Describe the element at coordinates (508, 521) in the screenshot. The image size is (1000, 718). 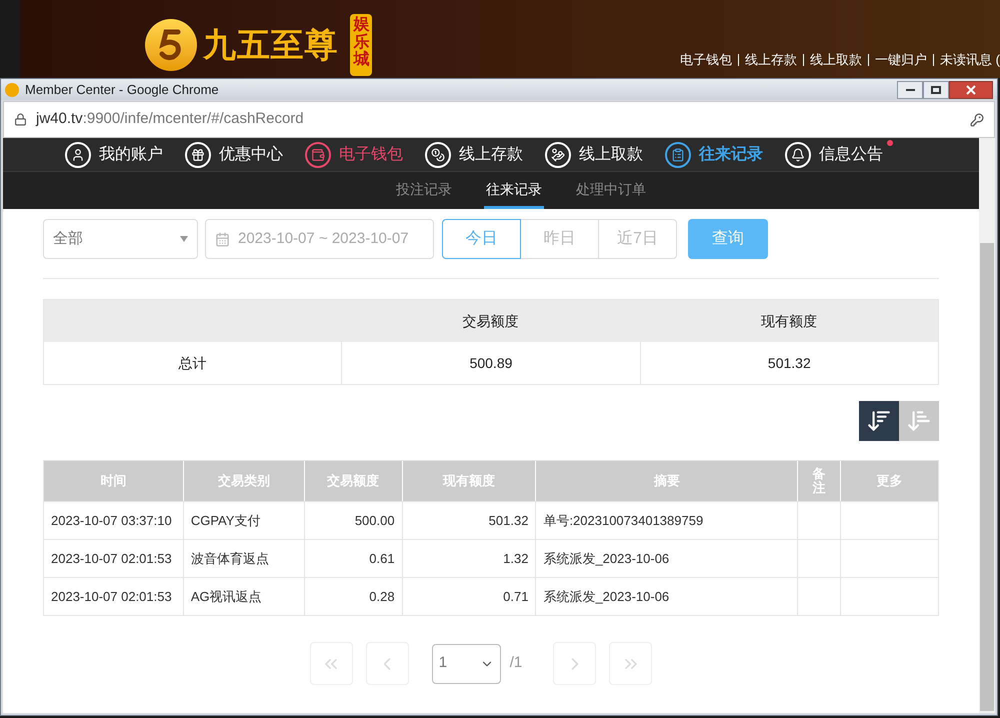
I see `table-cell-text: 501.32` at that location.